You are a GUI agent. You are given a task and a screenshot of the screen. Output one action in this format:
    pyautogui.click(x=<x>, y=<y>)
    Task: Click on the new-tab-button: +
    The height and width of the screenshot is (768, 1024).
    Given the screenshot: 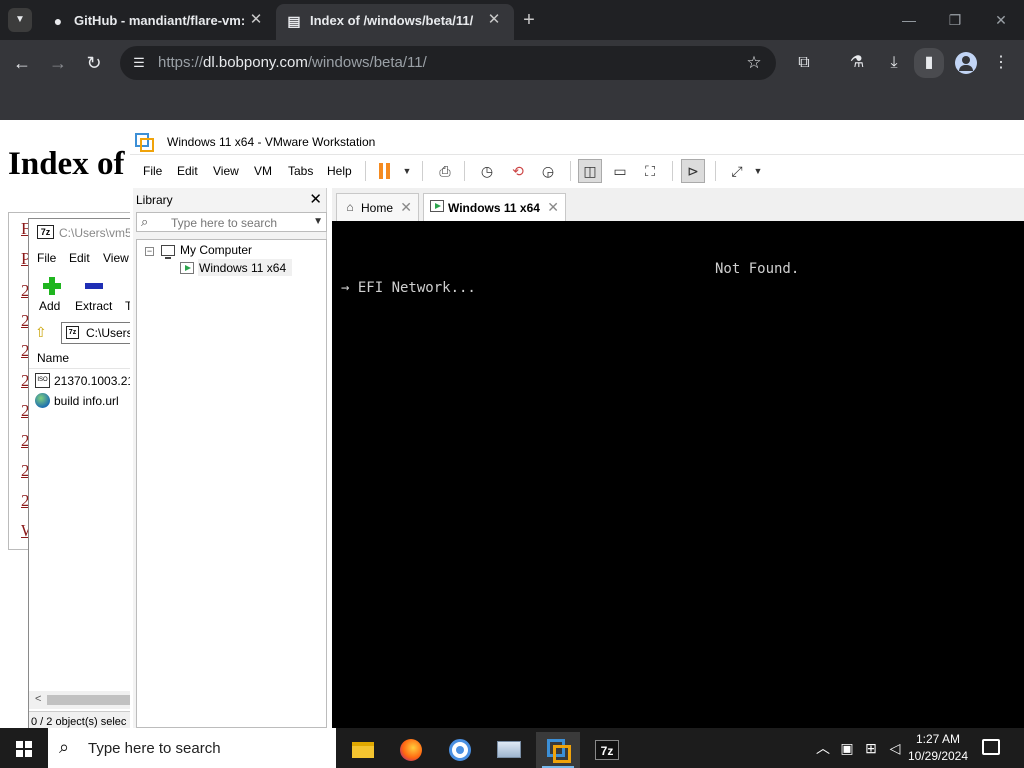 What is the action you would take?
    pyautogui.click(x=529, y=20)
    